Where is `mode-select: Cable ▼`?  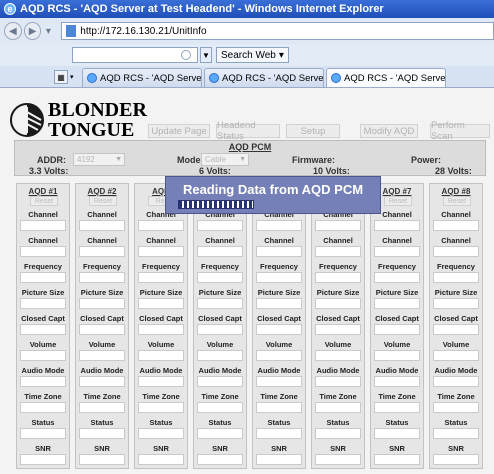 mode-select: Cable ▼ is located at coordinates (225, 159).